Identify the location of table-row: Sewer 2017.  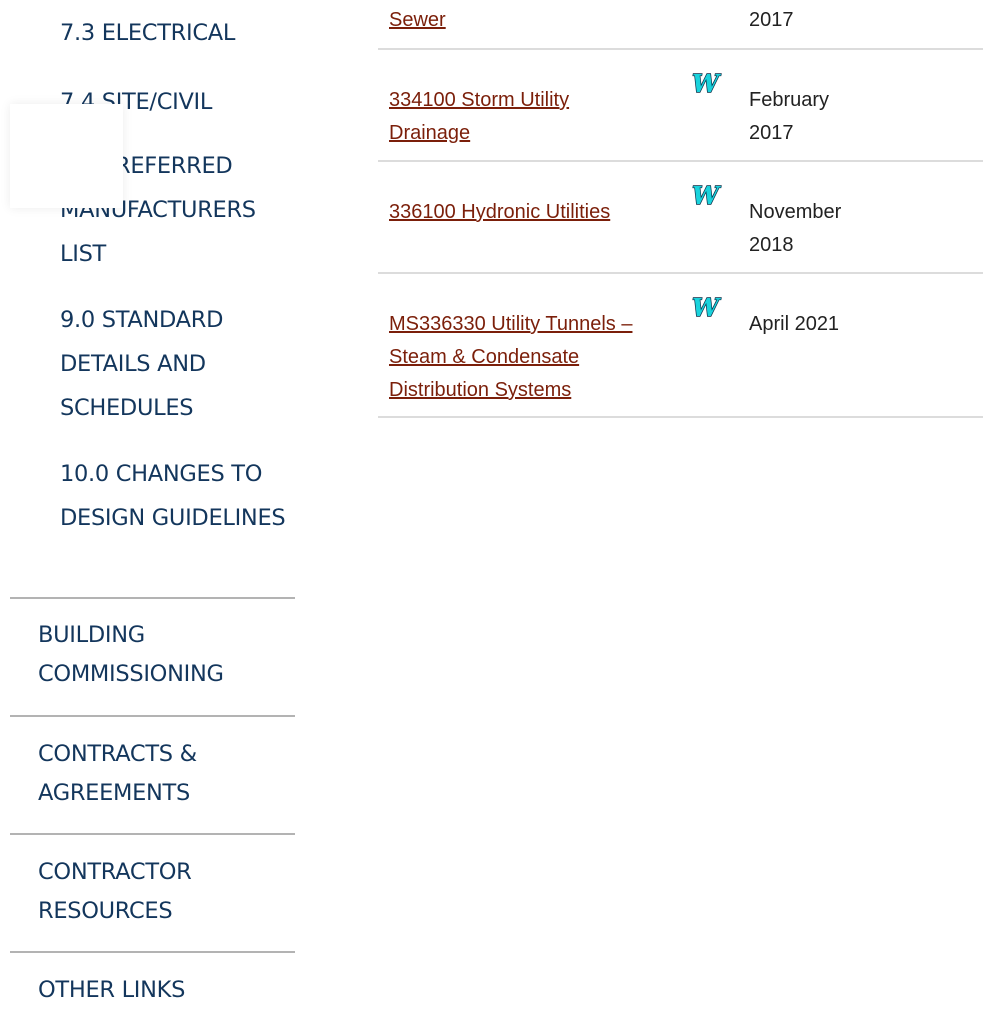
(680, 25).